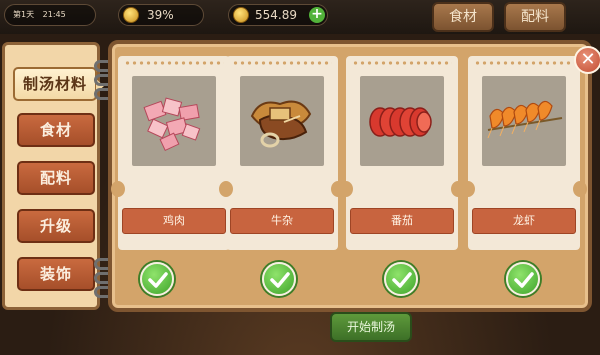 The image size is (600, 355). I want to click on select-lobster-check, so click(523, 279).